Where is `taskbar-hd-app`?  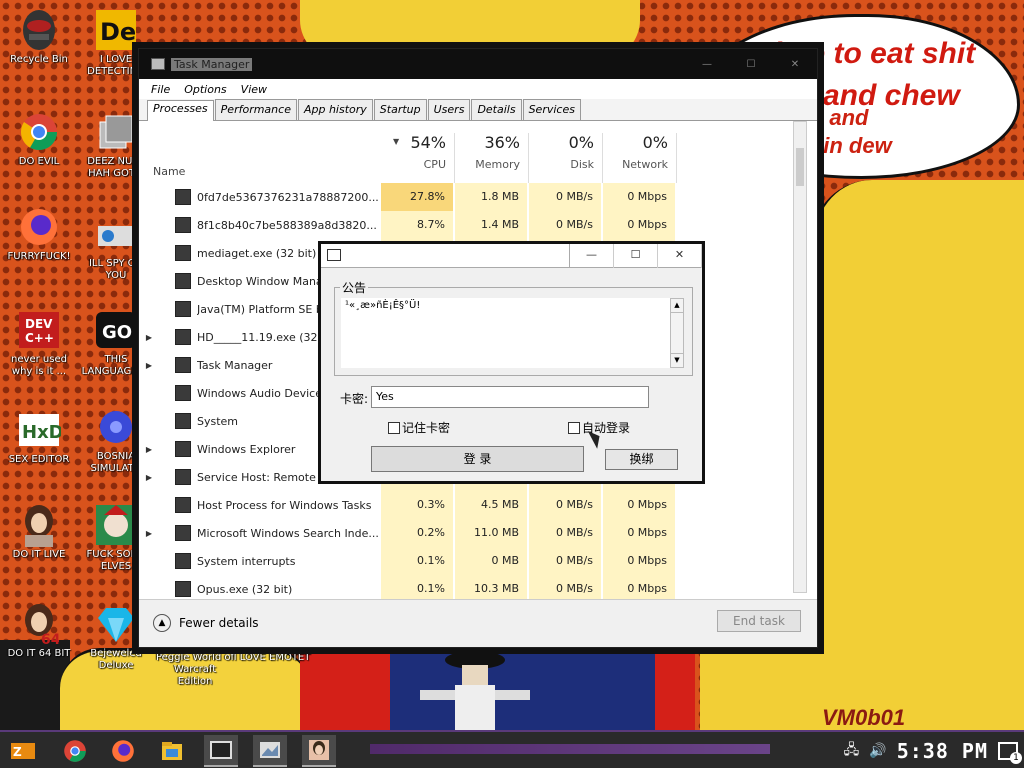 taskbar-hd-app is located at coordinates (319, 751).